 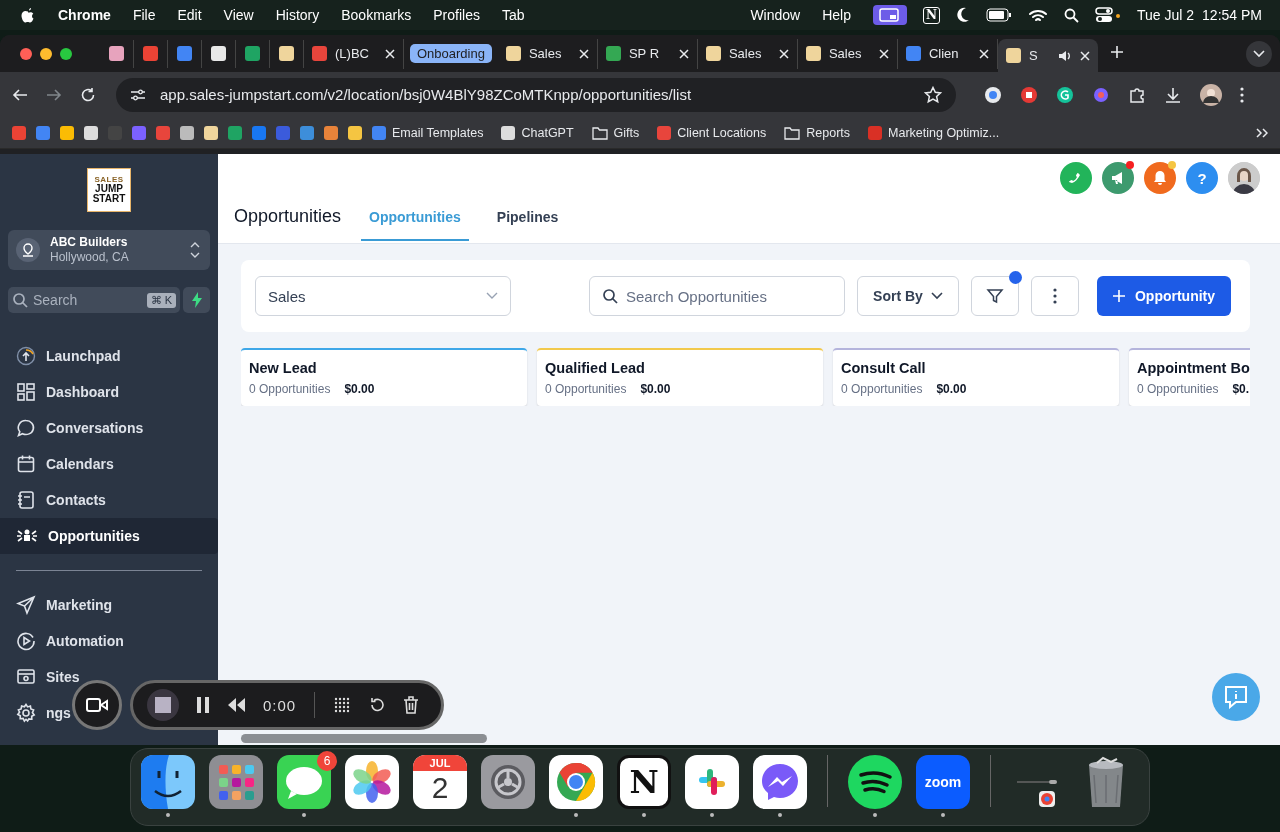 What do you see at coordinates (947, 53) in the screenshot?
I see `browser-tab: Clien` at bounding box center [947, 53].